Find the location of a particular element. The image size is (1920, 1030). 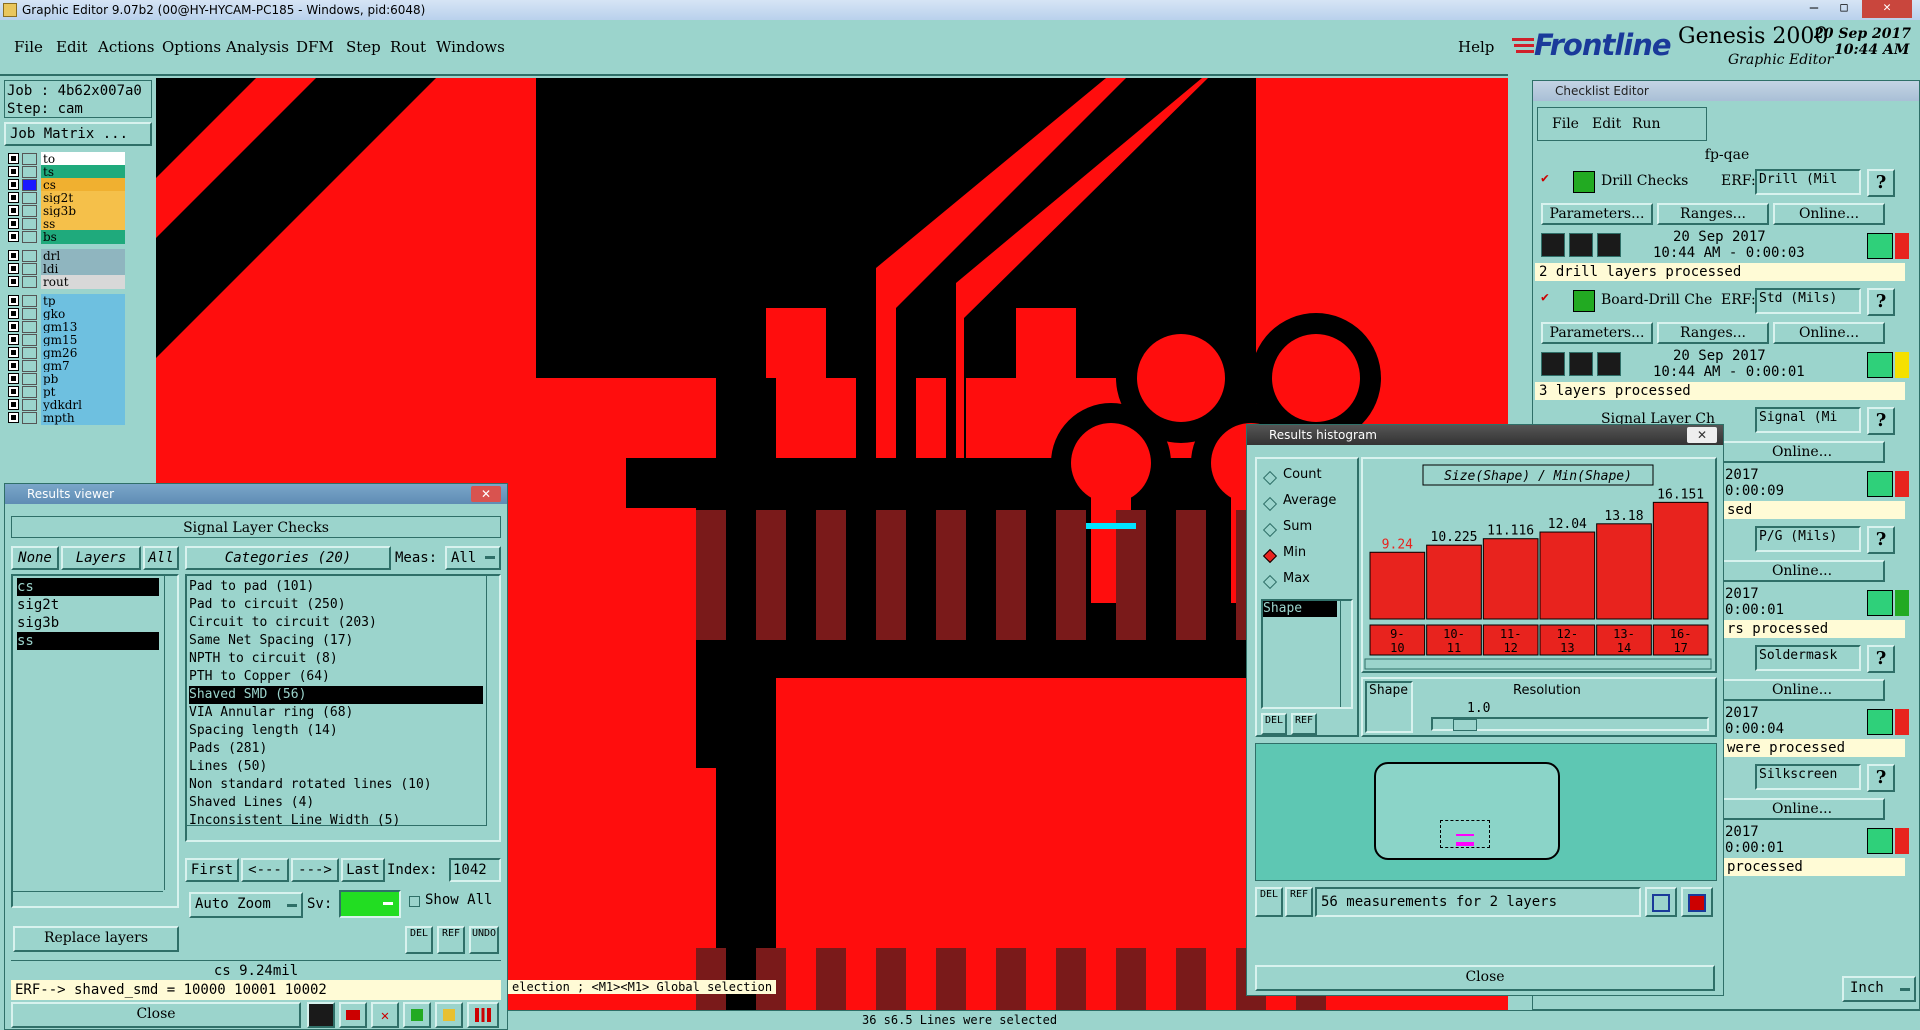

checklist-menu-edit: Edit is located at coordinates (1606, 124).